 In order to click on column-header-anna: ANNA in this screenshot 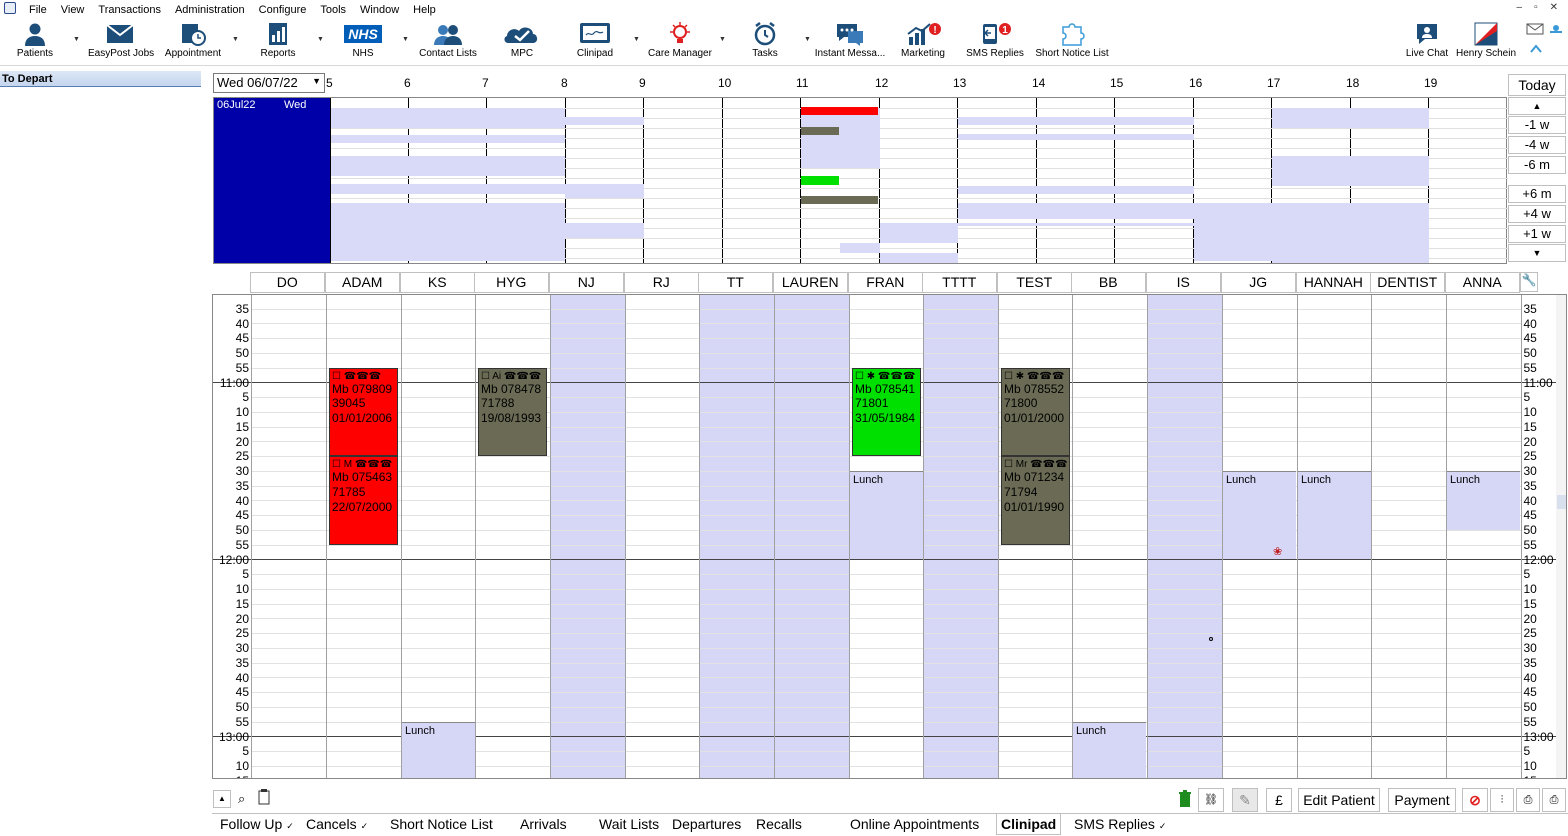, I will do `click(1482, 282)`.